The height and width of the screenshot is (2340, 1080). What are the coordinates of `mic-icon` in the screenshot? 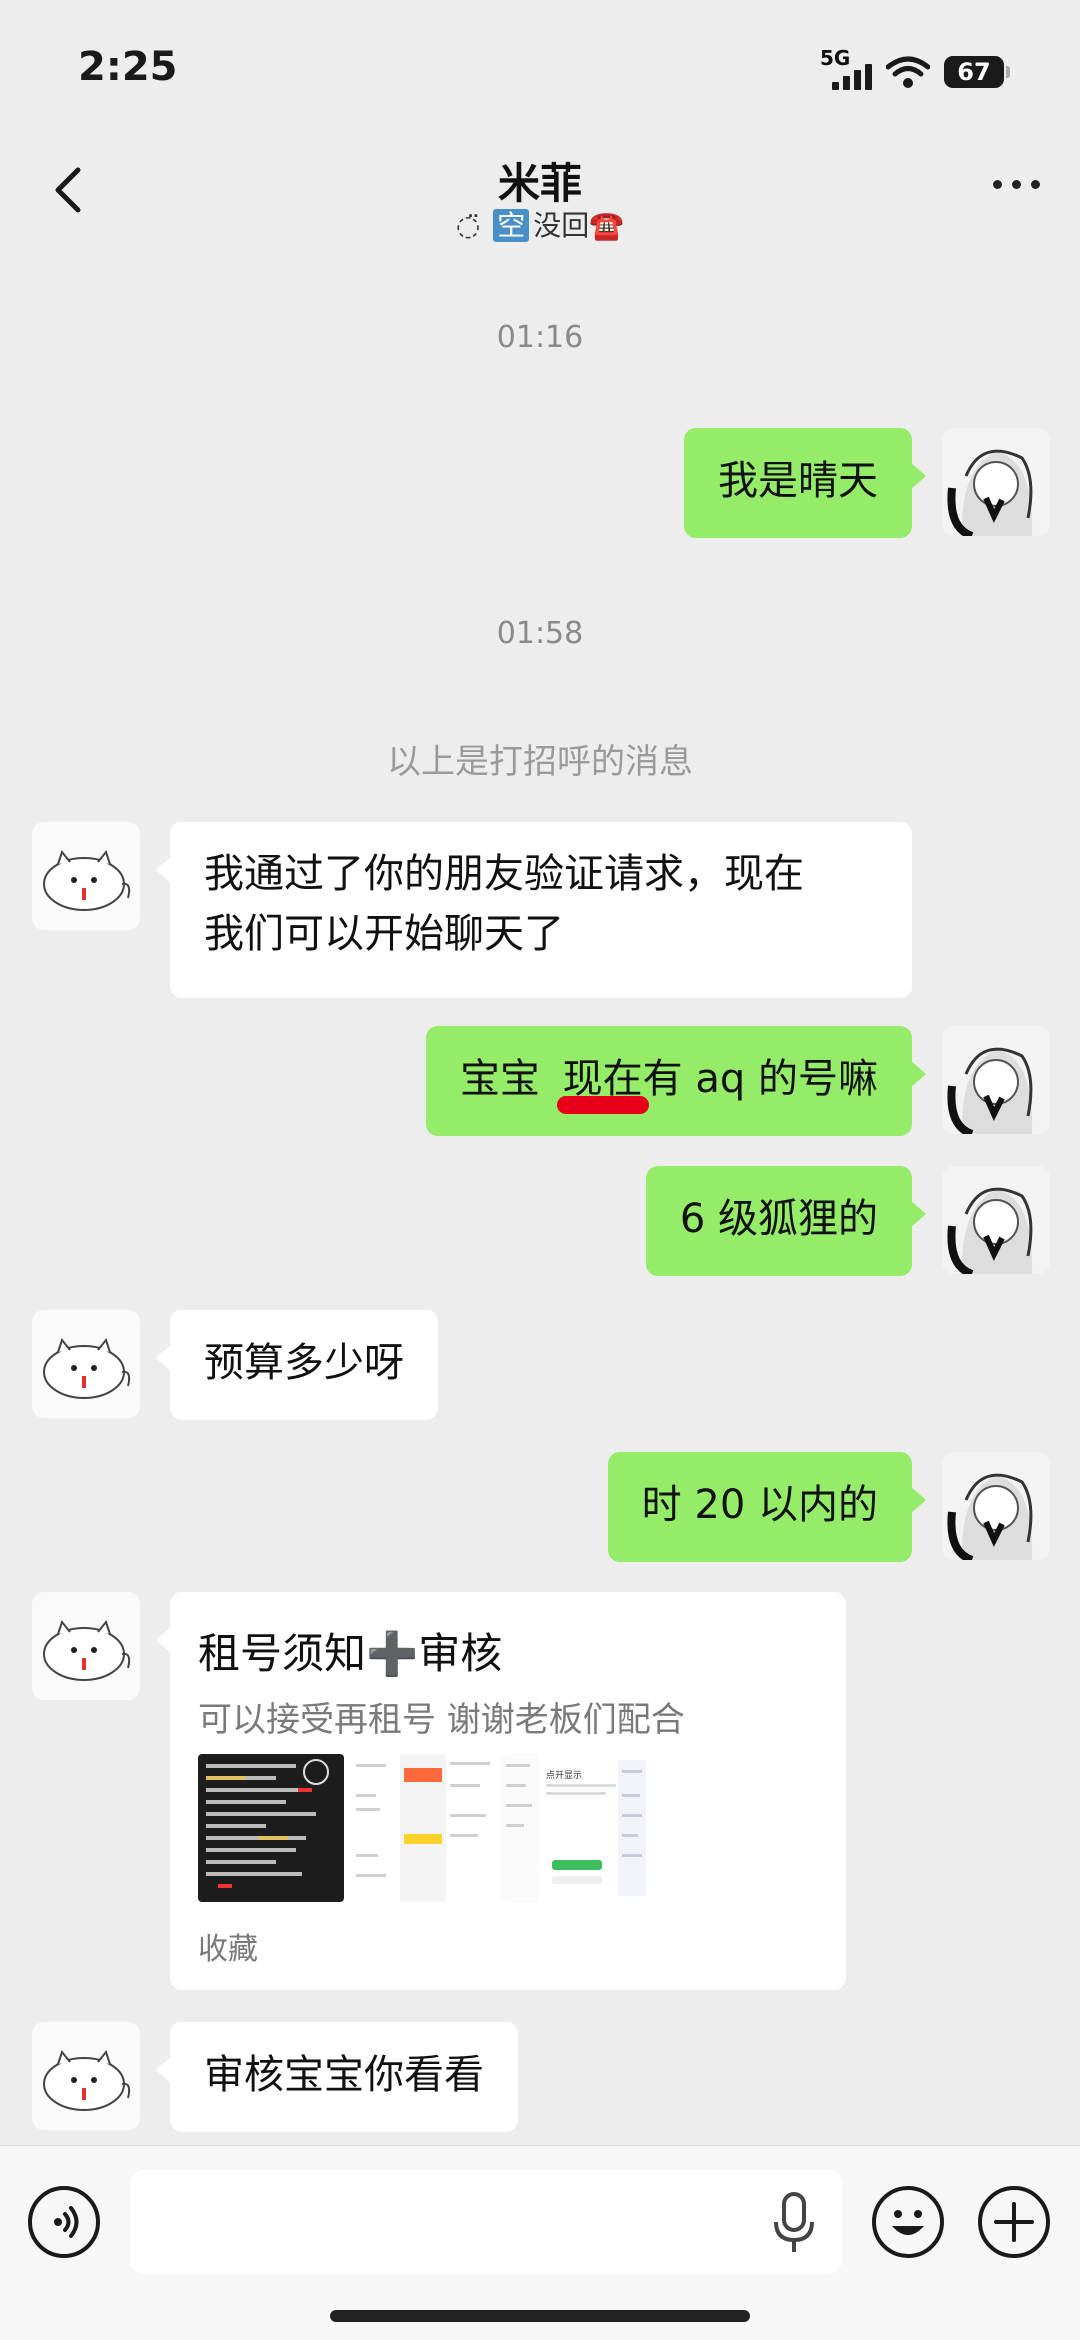 It's located at (794, 2223).